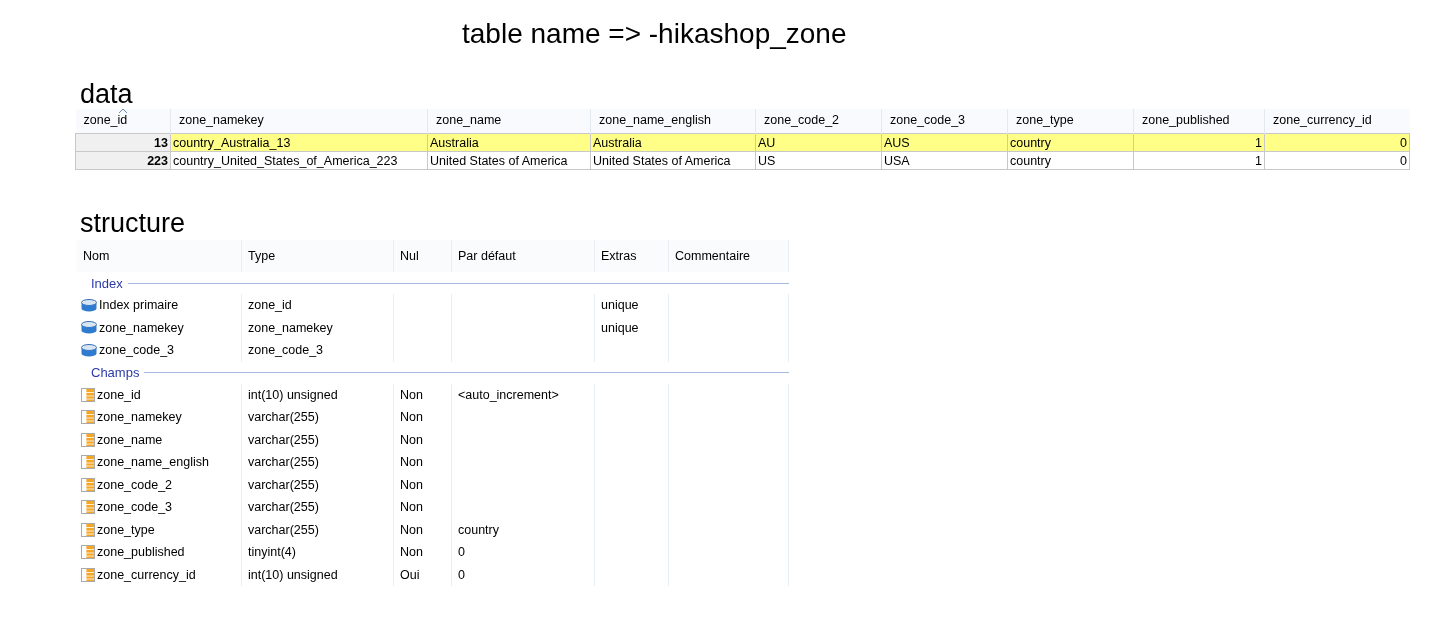 The height and width of the screenshot is (622, 1433). I want to click on table-cell: 13, so click(123, 142).